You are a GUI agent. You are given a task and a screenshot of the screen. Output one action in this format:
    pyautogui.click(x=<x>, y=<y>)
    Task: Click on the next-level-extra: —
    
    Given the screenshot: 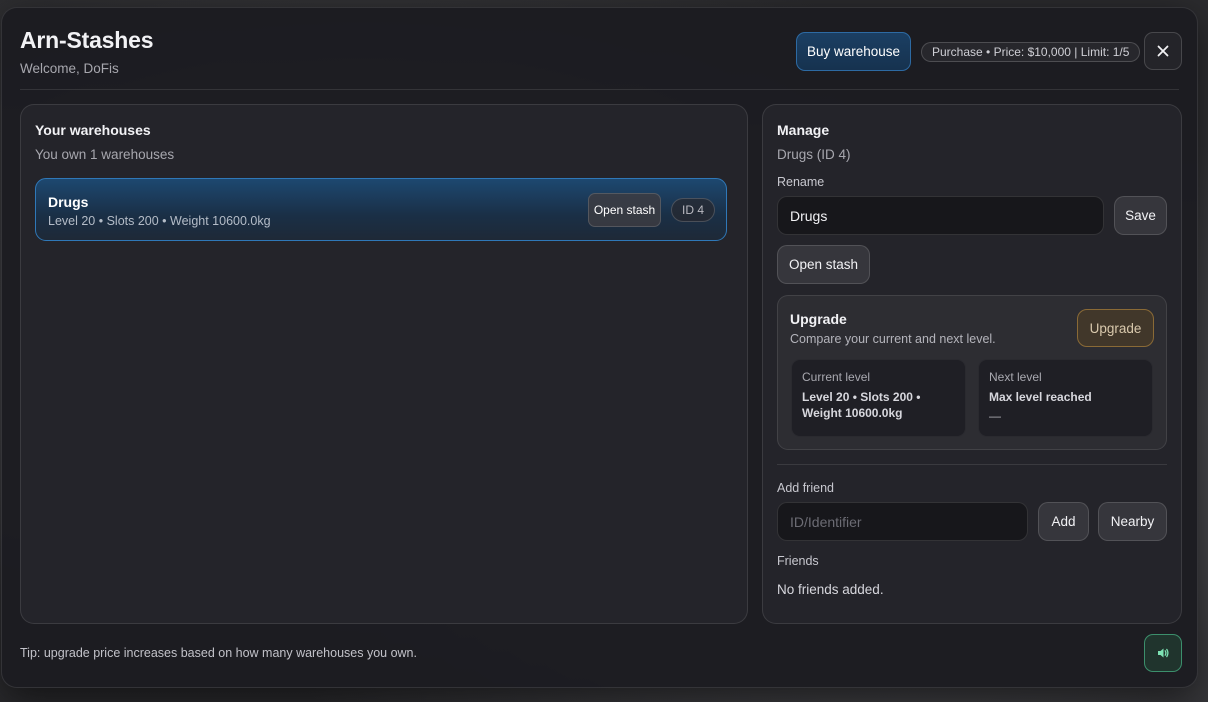 What is the action you would take?
    pyautogui.click(x=995, y=416)
    